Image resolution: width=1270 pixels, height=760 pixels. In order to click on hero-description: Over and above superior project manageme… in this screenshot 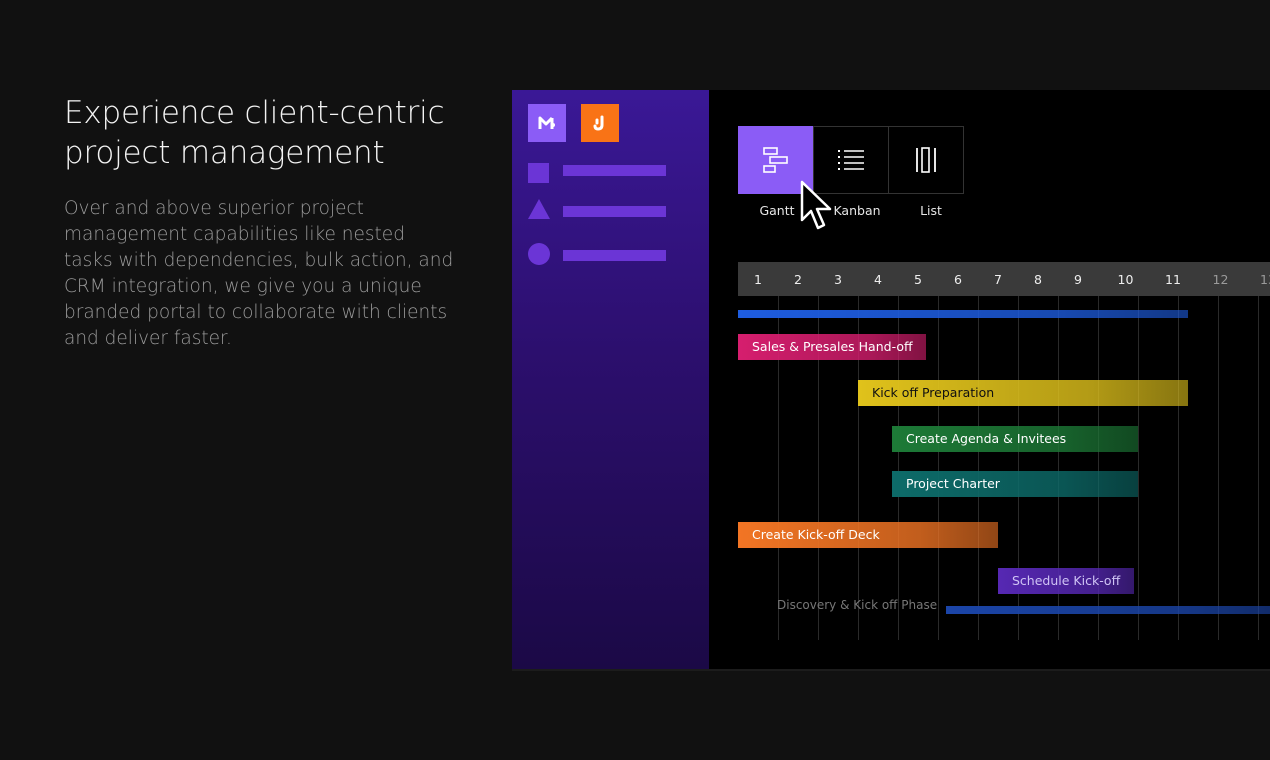, I will do `click(259, 273)`.